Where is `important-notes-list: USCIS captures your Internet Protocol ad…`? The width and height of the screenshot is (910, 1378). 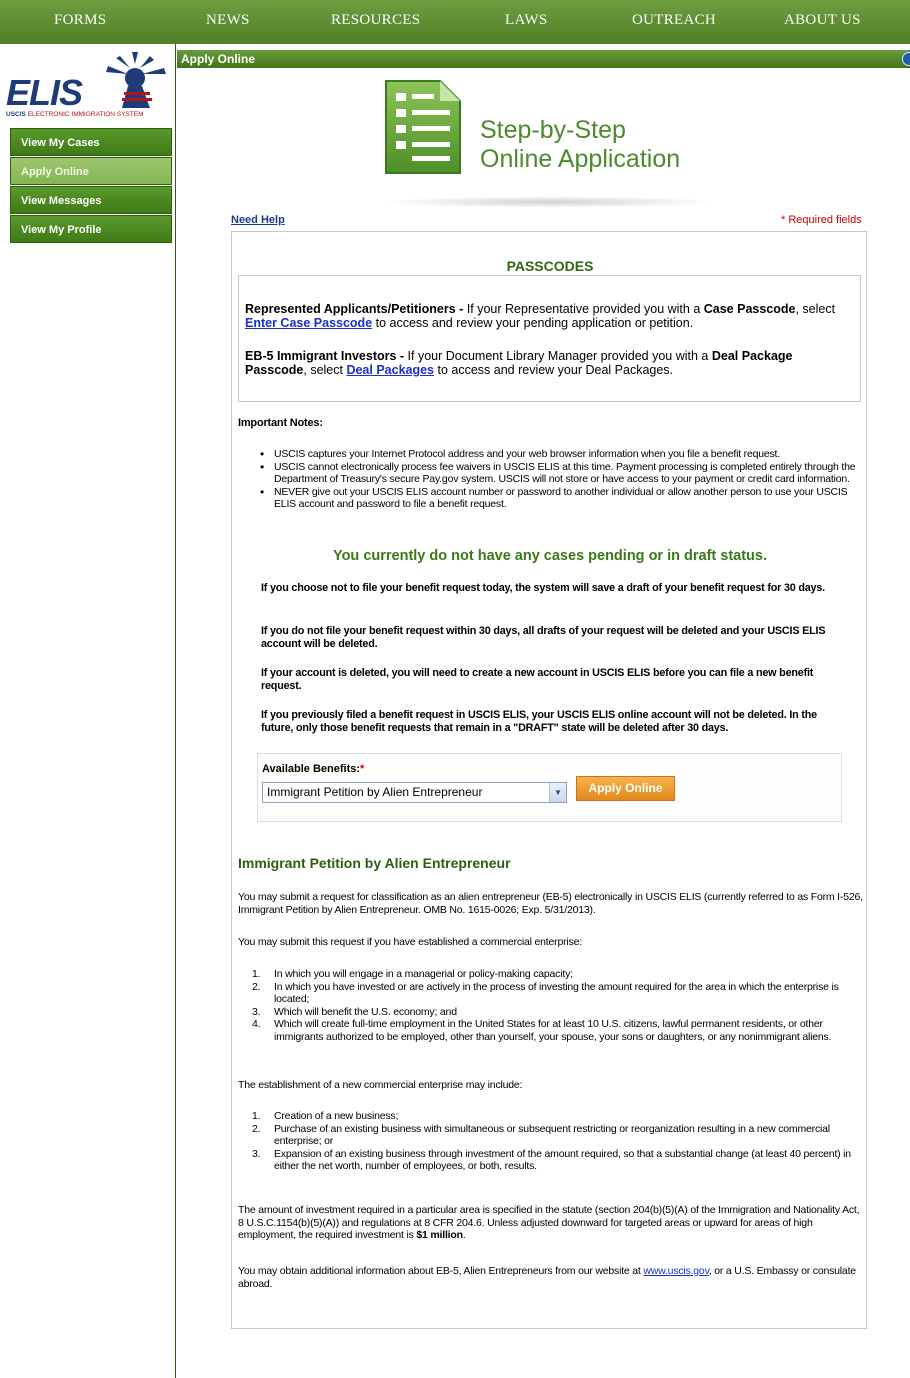 important-notes-list: USCIS captures your Internet Protocol ad… is located at coordinates (558, 479).